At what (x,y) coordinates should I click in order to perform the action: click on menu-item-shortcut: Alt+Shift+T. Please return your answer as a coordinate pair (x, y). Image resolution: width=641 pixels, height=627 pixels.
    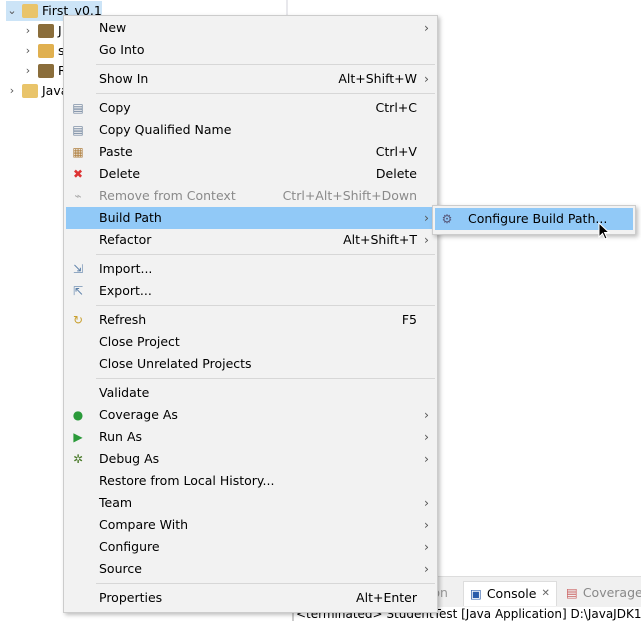
    Looking at the image, I should click on (380, 239).